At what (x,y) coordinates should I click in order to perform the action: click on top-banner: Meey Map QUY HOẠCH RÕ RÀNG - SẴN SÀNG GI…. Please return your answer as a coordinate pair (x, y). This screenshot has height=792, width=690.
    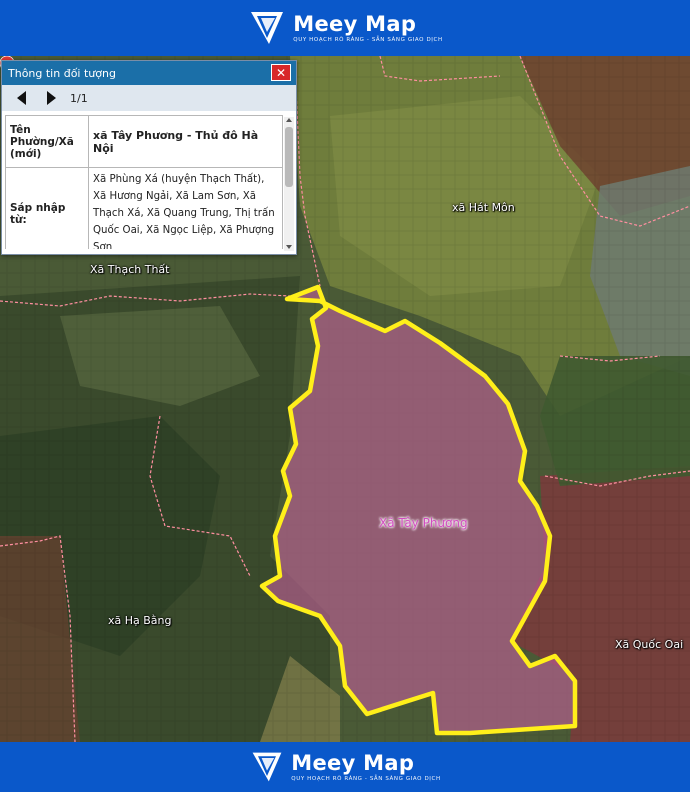
    Looking at the image, I should click on (345, 28).